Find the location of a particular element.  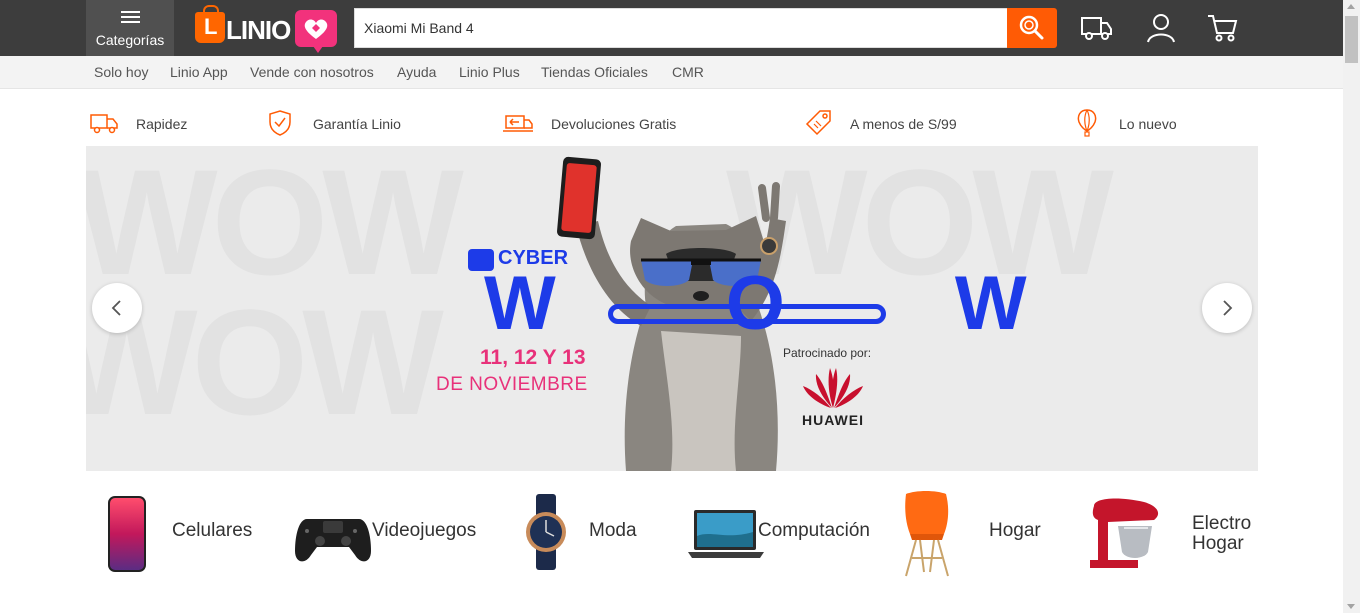

category-label: Computación is located at coordinates (814, 530).